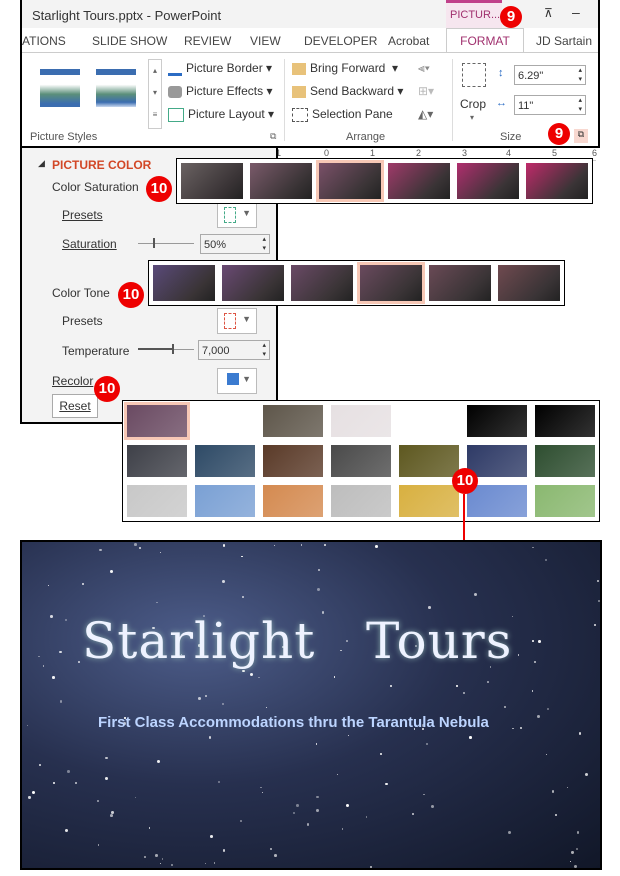 The image size is (620, 876). Describe the element at coordinates (550, 105) in the screenshot. I see `shape-width-input: 11" ▴ ▾` at that location.